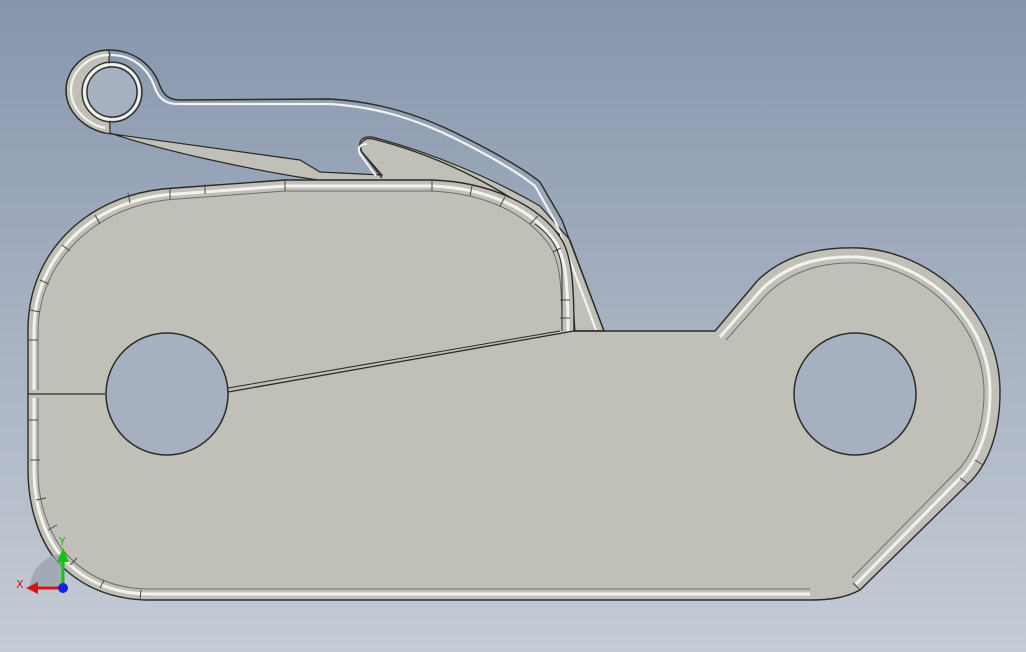  Describe the element at coordinates (167, 394) in the screenshot. I see `left-mounting-hole` at that location.